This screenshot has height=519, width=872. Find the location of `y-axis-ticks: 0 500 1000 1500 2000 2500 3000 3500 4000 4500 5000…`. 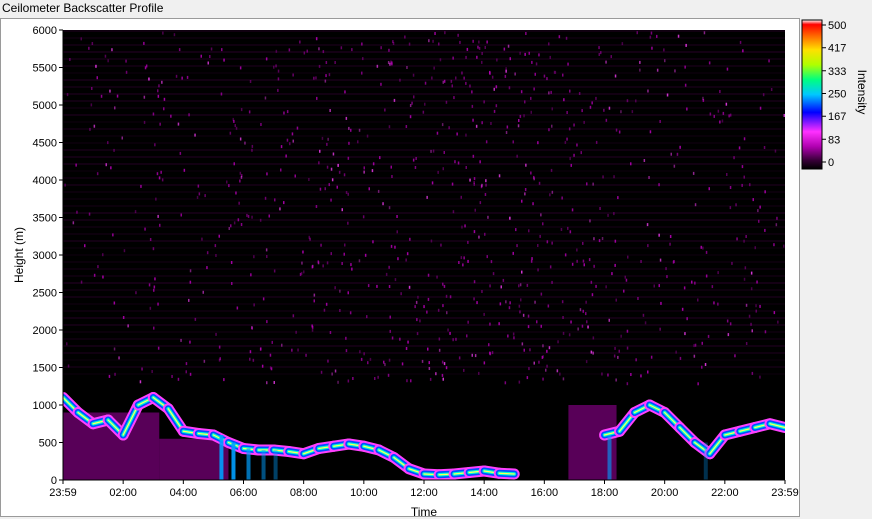

y-axis-ticks: 0 500 1000 1500 2000 2500 3000 3500 4000 4500 5000… is located at coordinates (48, 256).